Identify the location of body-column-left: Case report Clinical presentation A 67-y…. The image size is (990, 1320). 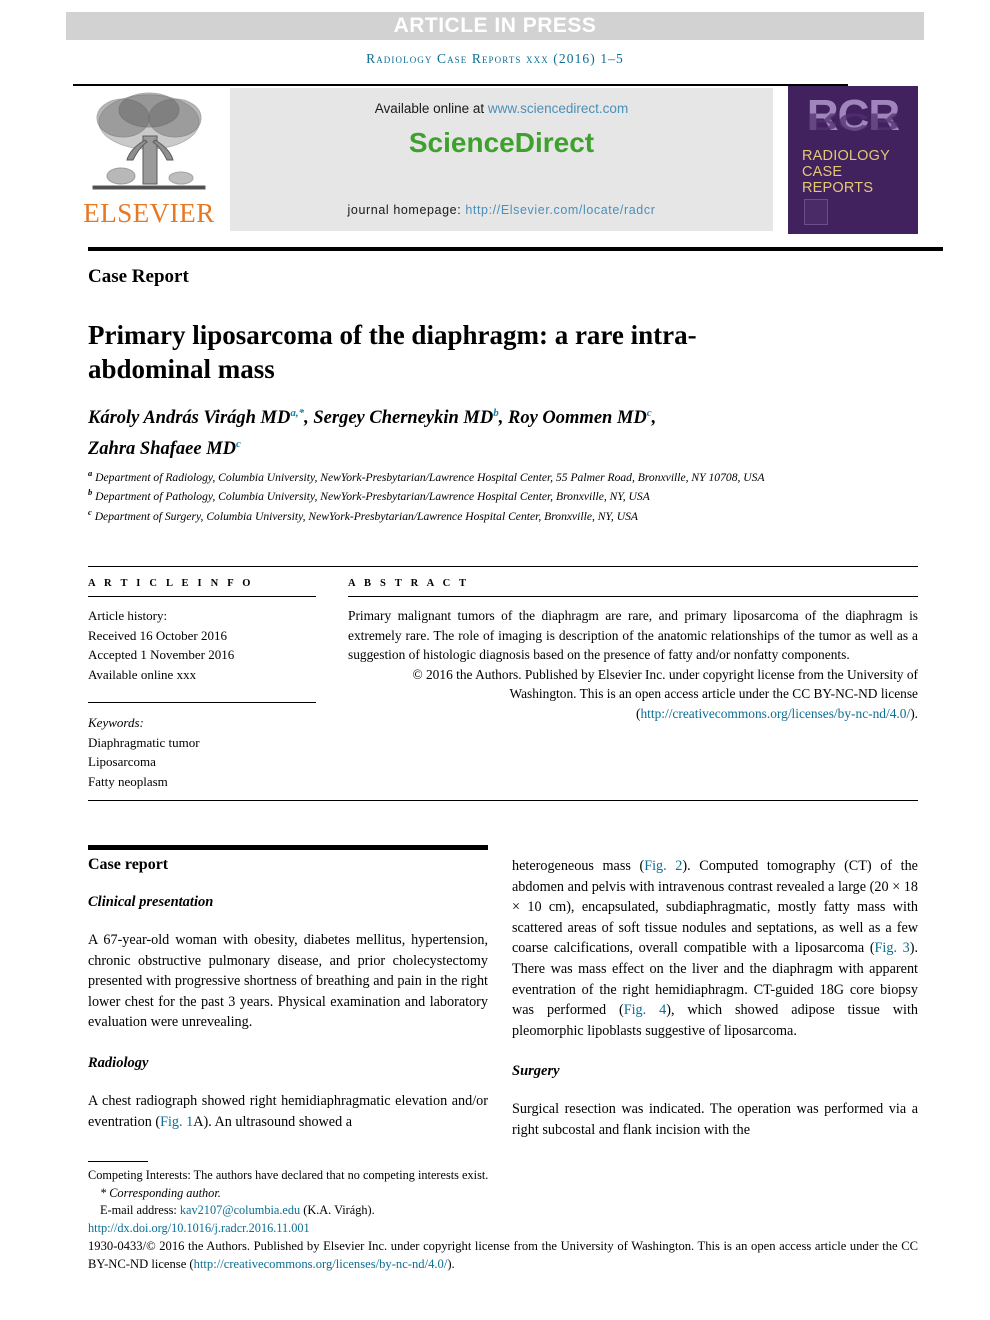
(288, 994).